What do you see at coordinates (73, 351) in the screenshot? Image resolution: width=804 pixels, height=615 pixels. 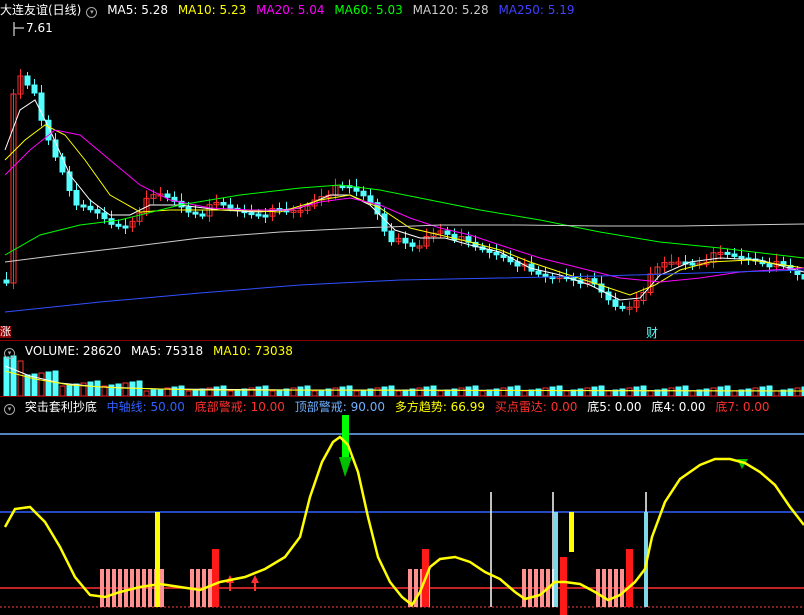 I see `volume-label: VOLUME: 28620` at bounding box center [73, 351].